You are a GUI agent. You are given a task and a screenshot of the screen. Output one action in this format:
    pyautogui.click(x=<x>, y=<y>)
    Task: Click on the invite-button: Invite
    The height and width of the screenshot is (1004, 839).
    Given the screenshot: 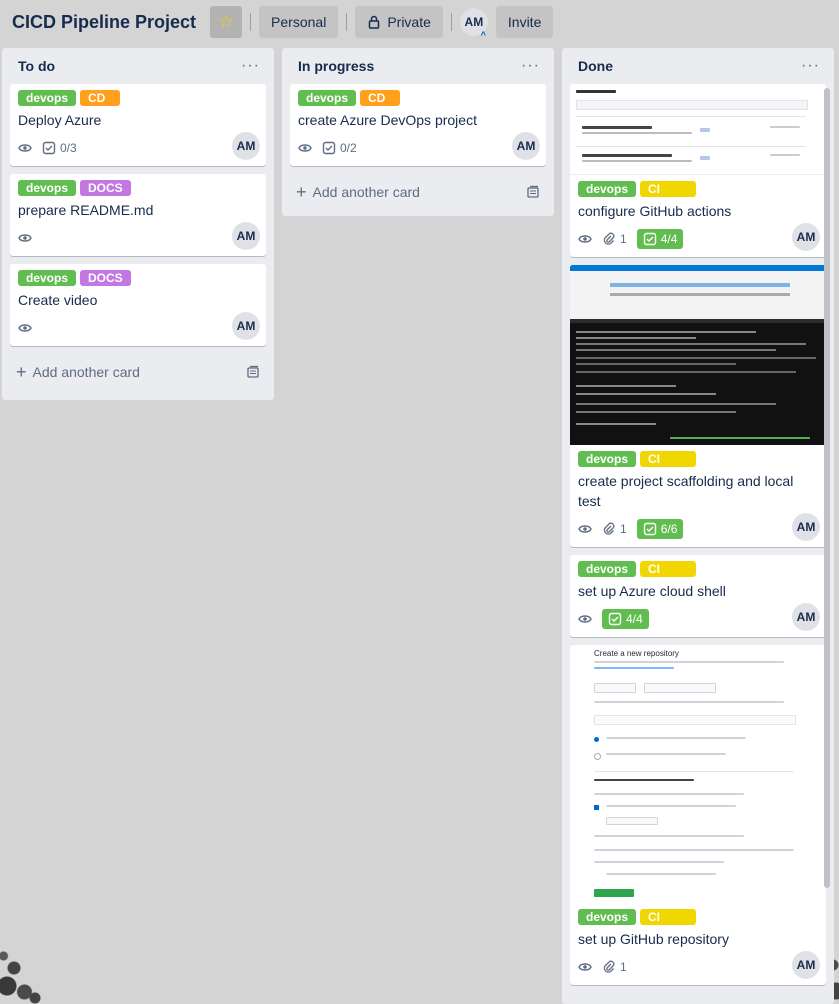 What is the action you would take?
    pyautogui.click(x=524, y=22)
    